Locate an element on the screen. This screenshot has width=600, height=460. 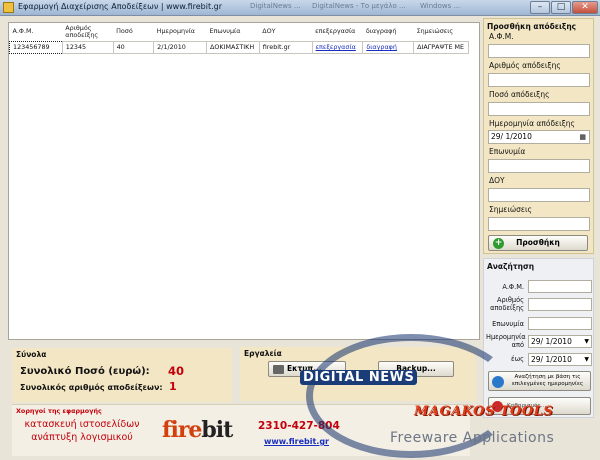
close-button: ✕ is located at coordinates (585, 7).